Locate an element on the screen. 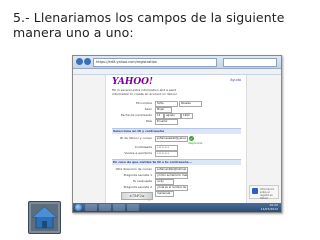  alt-email-label: Otra dirección de correo is located at coordinates (133, 169).